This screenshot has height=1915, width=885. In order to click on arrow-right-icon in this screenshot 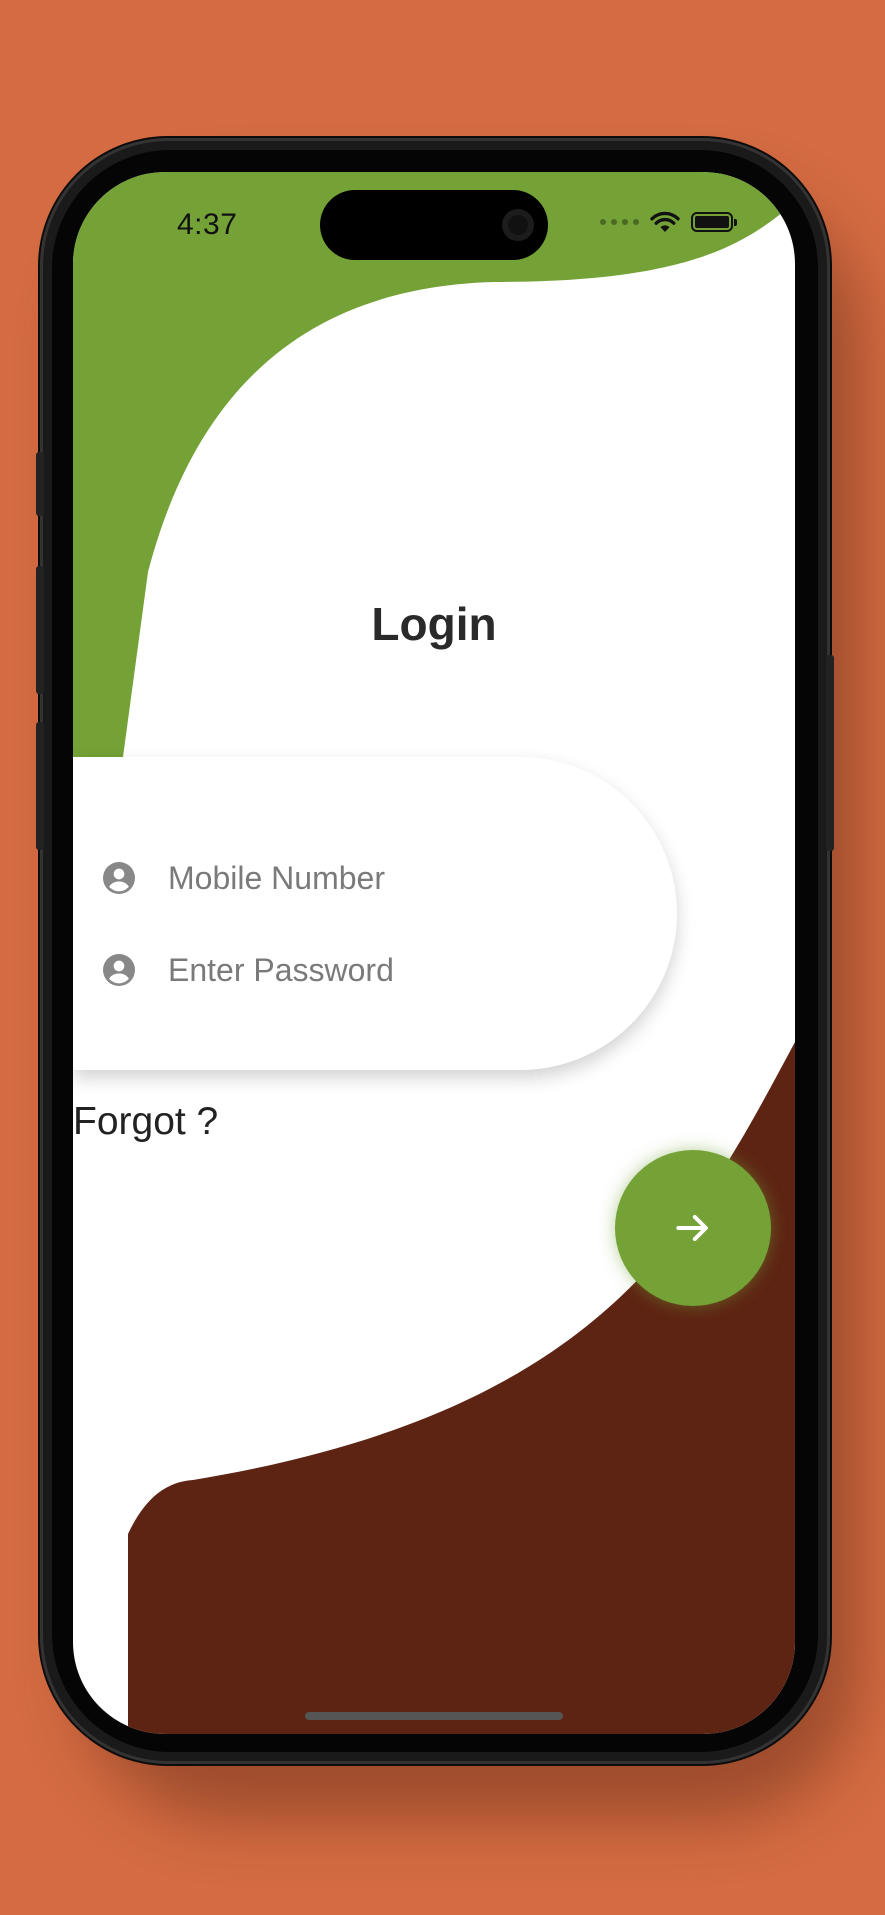, I will do `click(692, 1228)`.